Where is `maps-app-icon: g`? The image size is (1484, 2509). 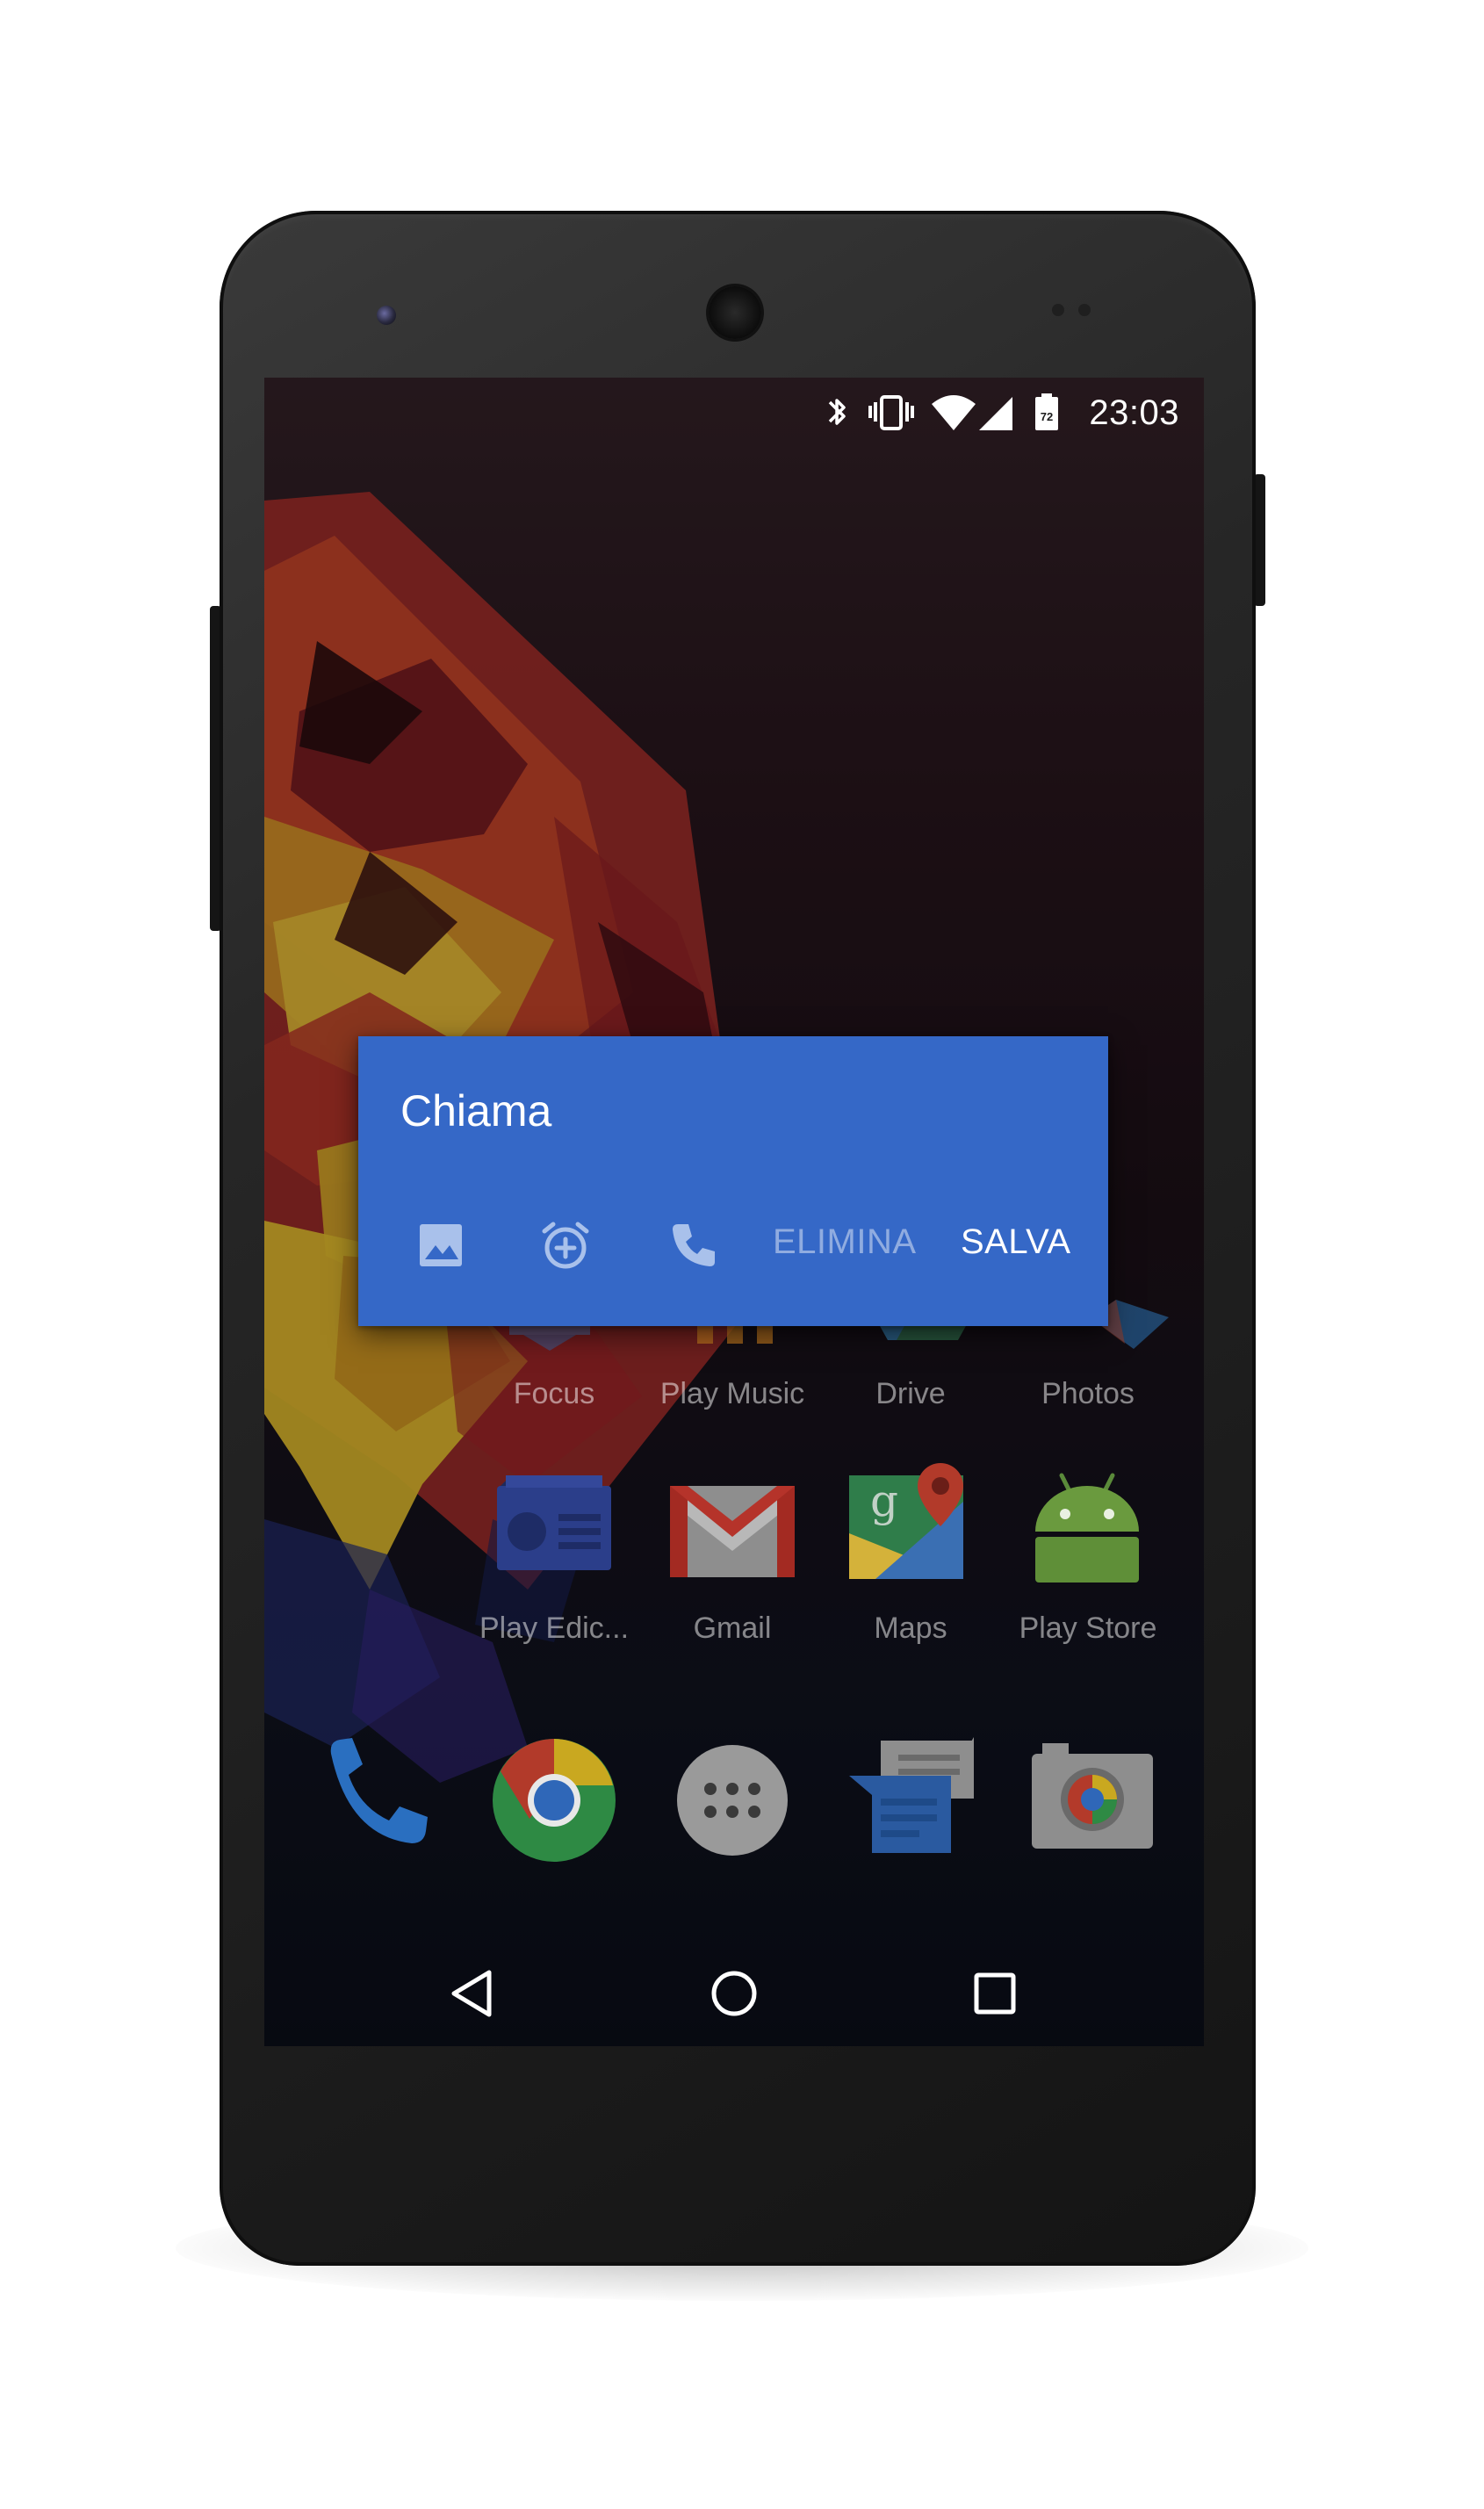
maps-app-icon: g is located at coordinates (910, 1522).